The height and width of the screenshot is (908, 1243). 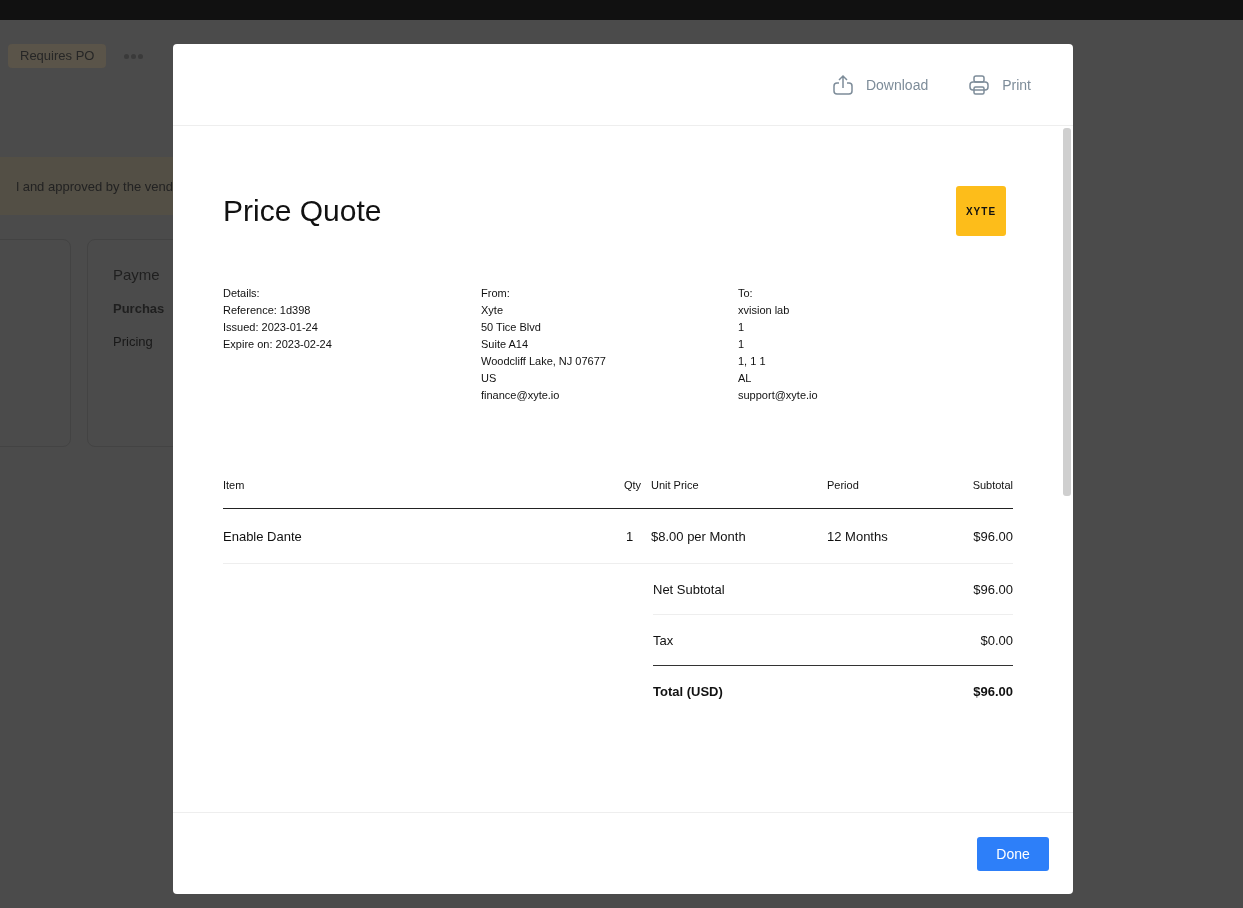 What do you see at coordinates (267, 310) in the screenshot?
I see `address-line: Reference: 1d398` at bounding box center [267, 310].